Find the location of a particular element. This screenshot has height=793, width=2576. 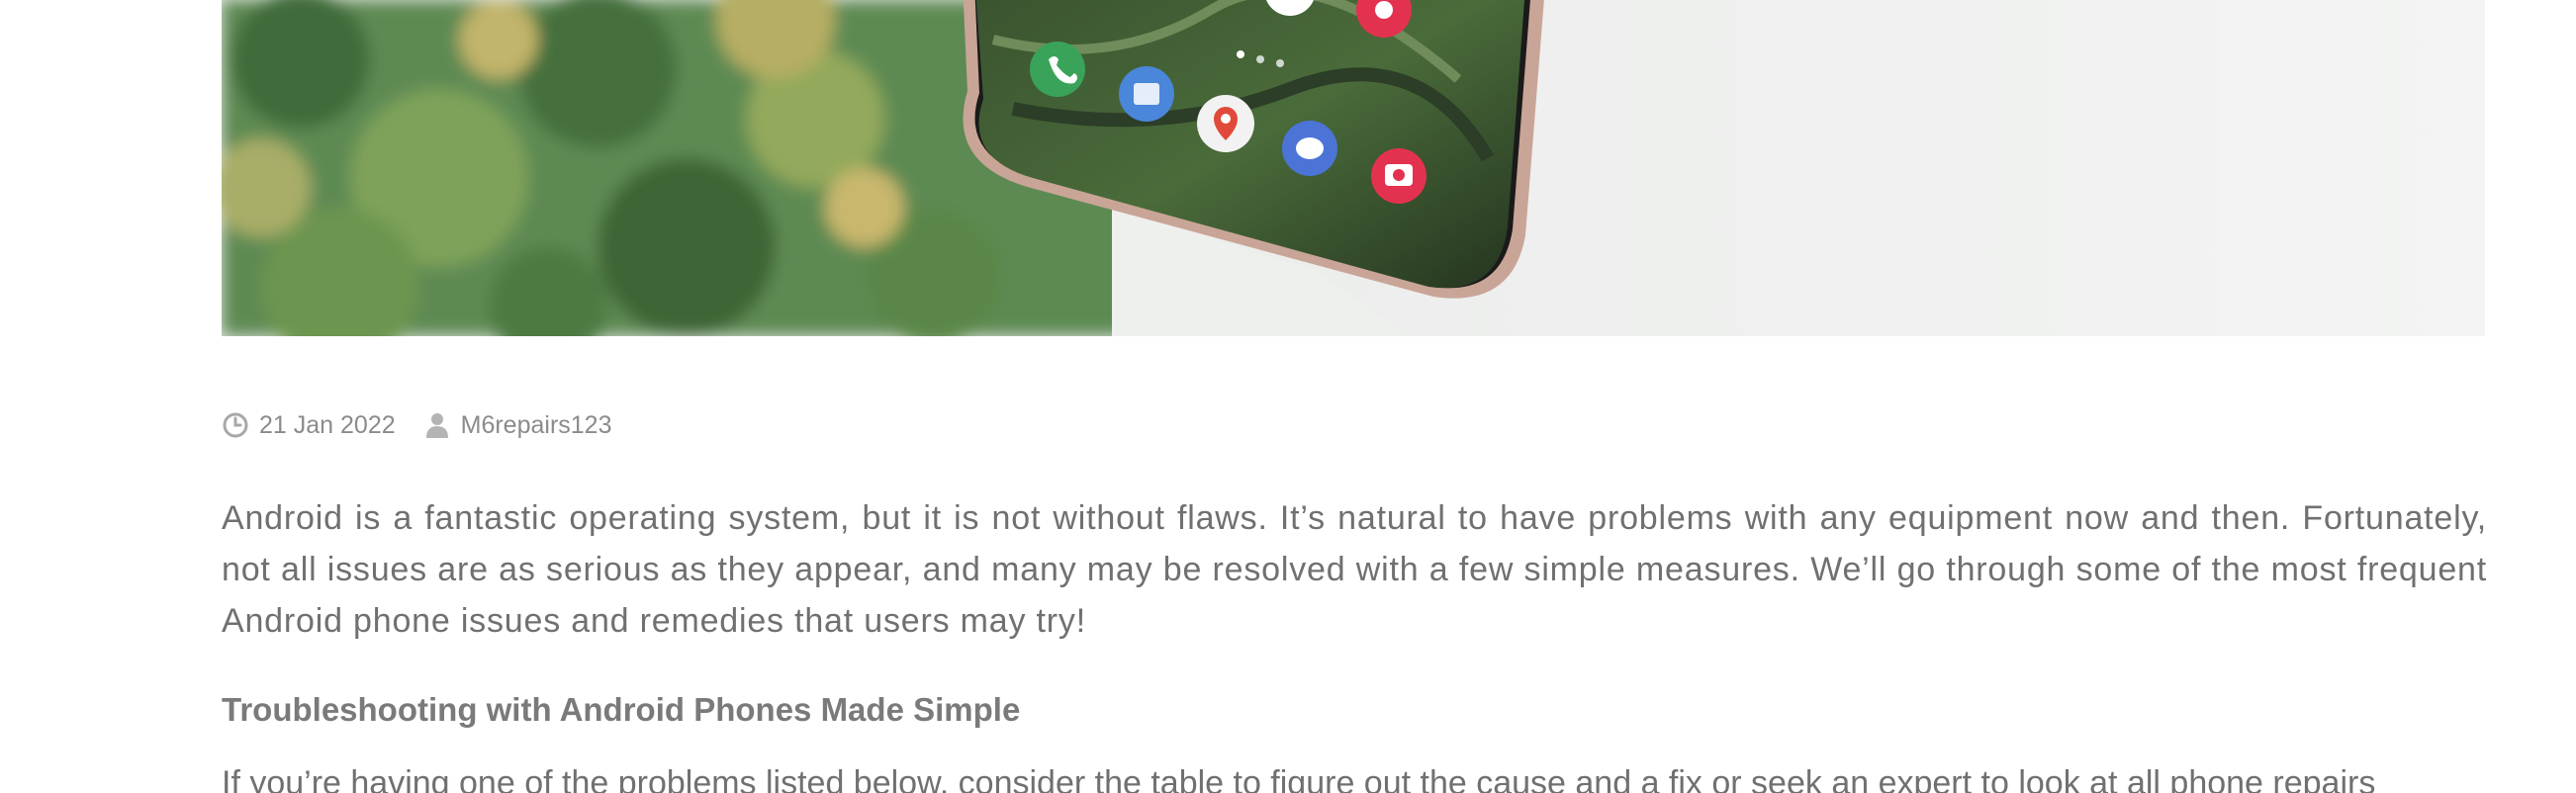

post-date: 21 Jan 2022 is located at coordinates (309, 425).